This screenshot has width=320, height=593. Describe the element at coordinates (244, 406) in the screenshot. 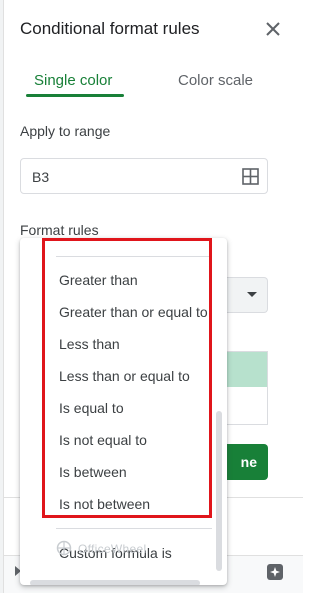

I see `format-style-area` at that location.